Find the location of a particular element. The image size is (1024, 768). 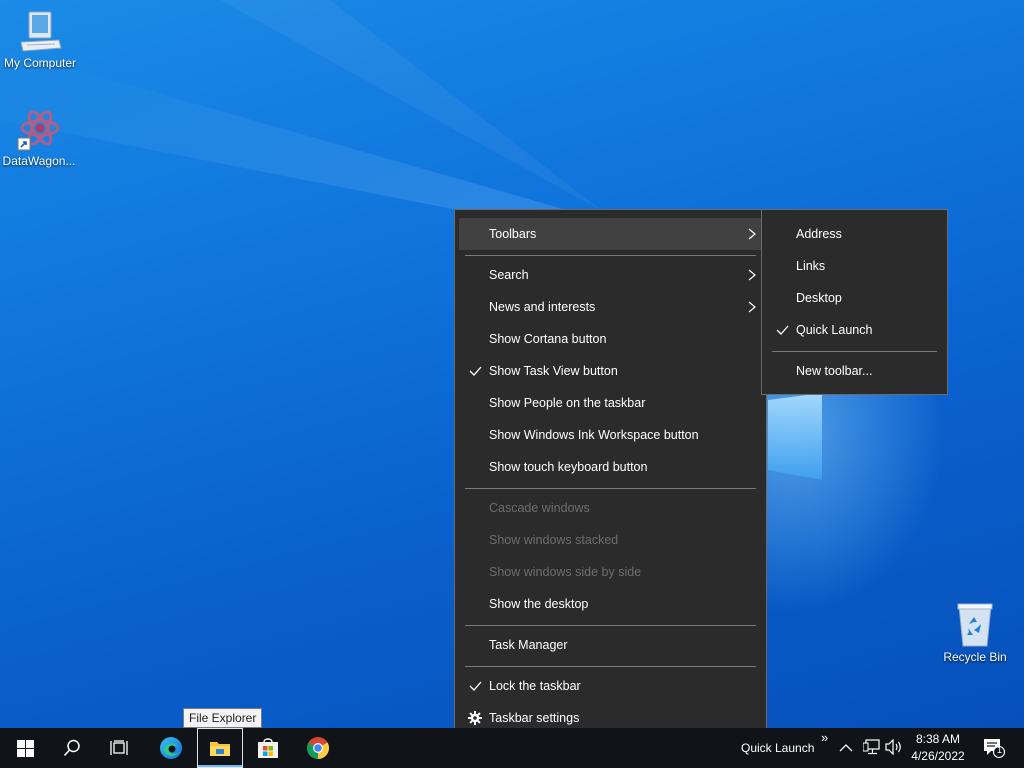

file-explorer-button is located at coordinates (220, 748).